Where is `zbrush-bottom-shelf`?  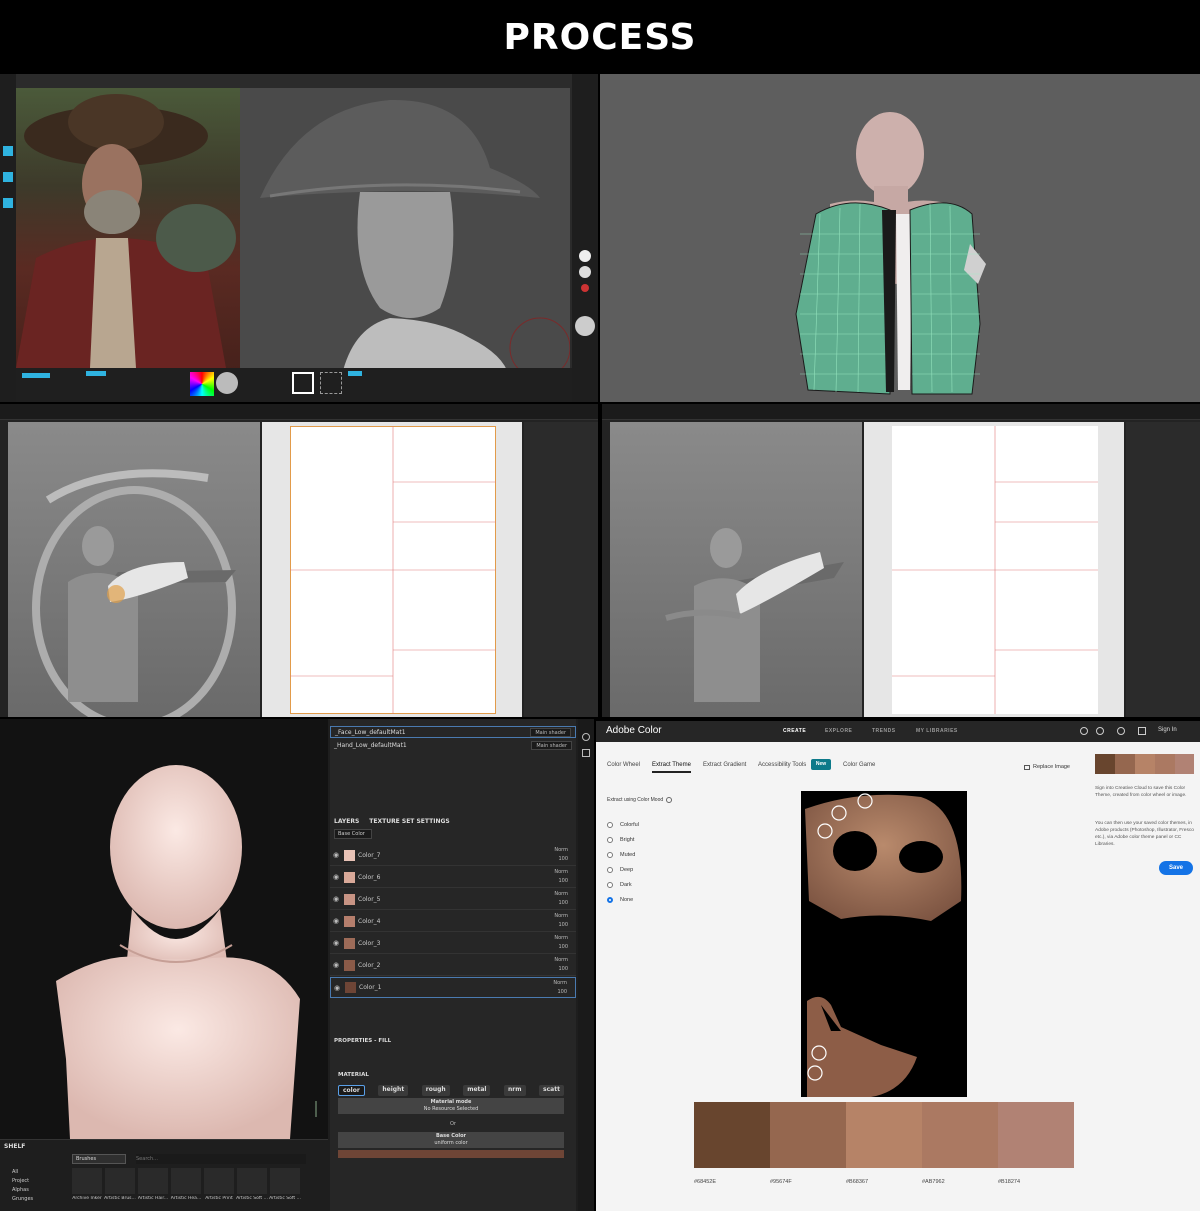
zbrush-bottom-shelf is located at coordinates (294, 385).